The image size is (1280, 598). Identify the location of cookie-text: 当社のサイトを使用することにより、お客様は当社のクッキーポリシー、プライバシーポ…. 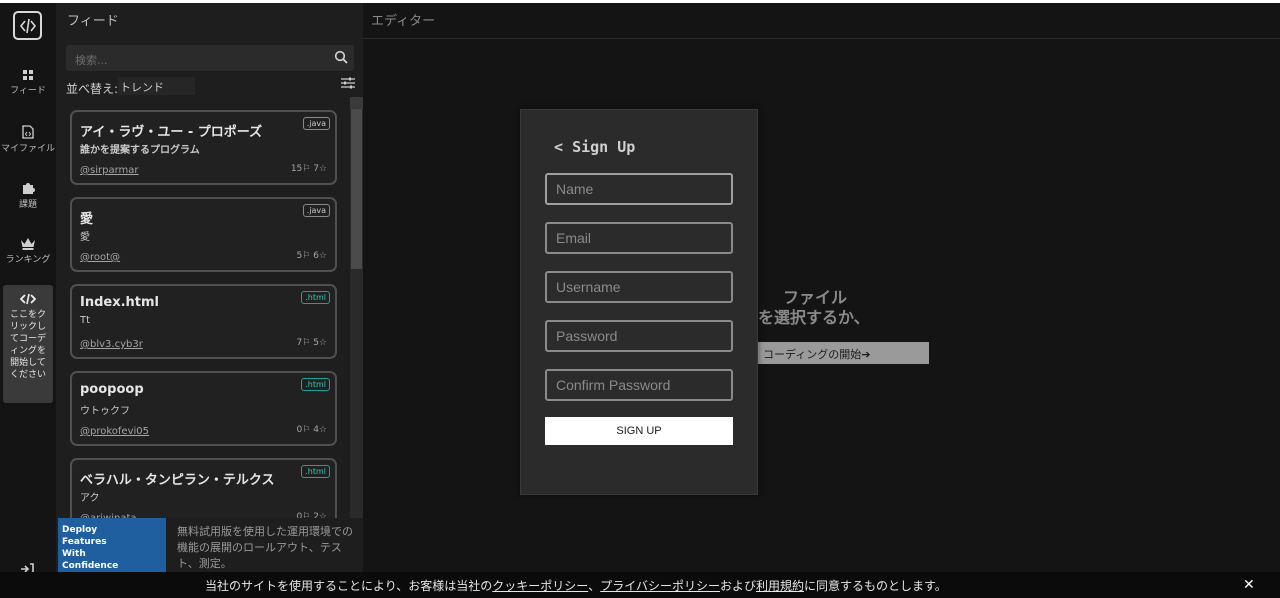
(576, 585).